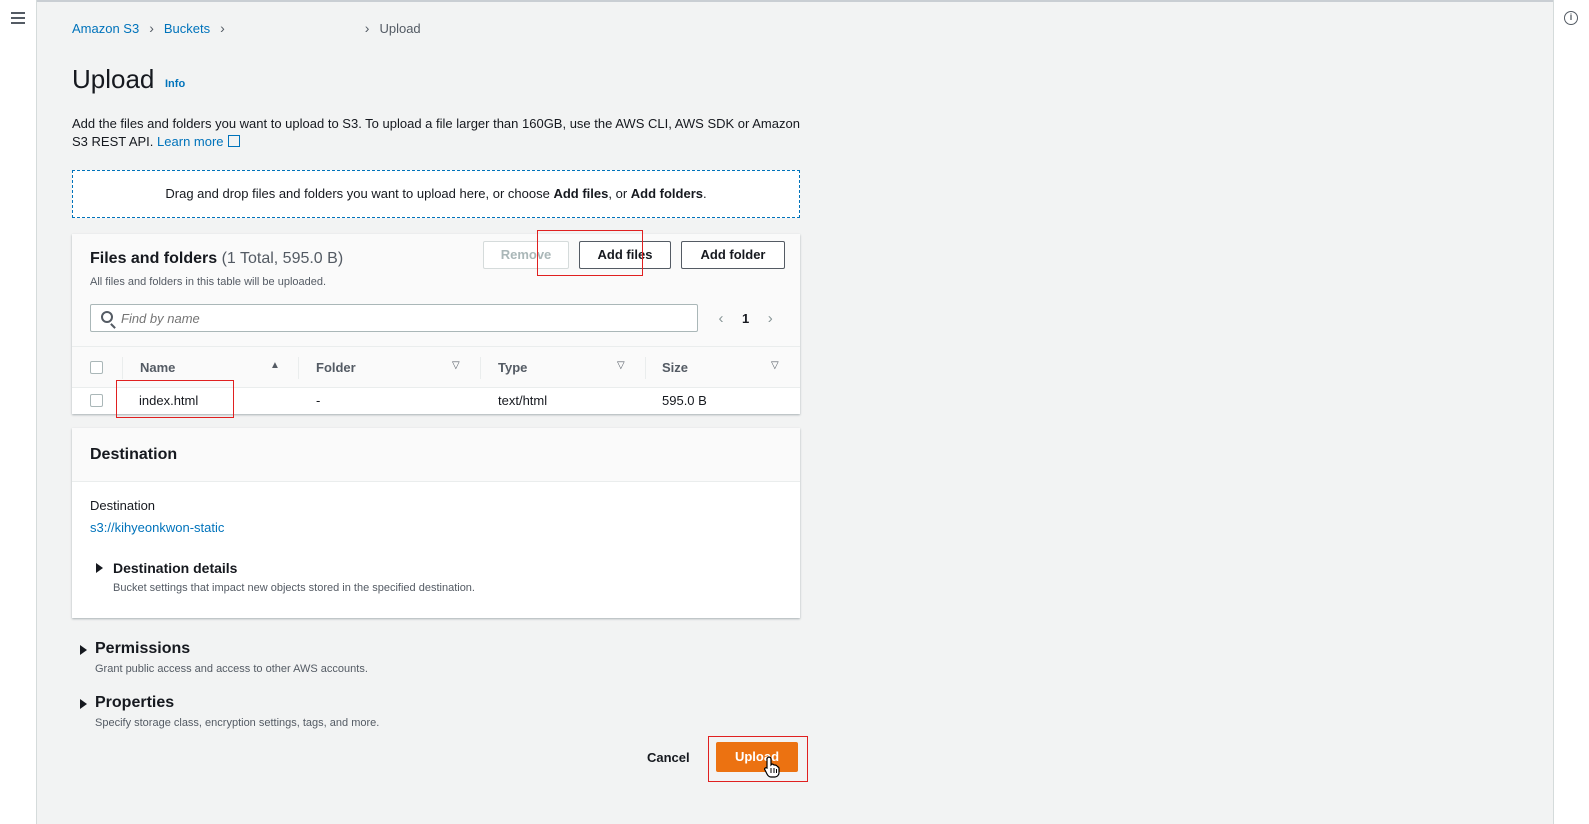 This screenshot has width=1589, height=824. I want to click on menu-icon, so click(18, 18).